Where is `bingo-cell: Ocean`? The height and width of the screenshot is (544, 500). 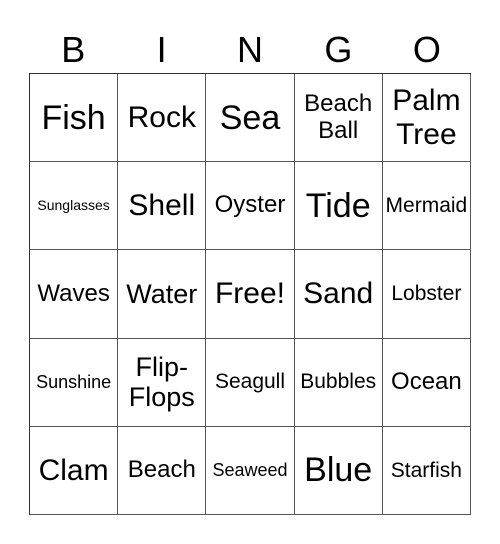 bingo-cell: Ocean is located at coordinates (426, 382).